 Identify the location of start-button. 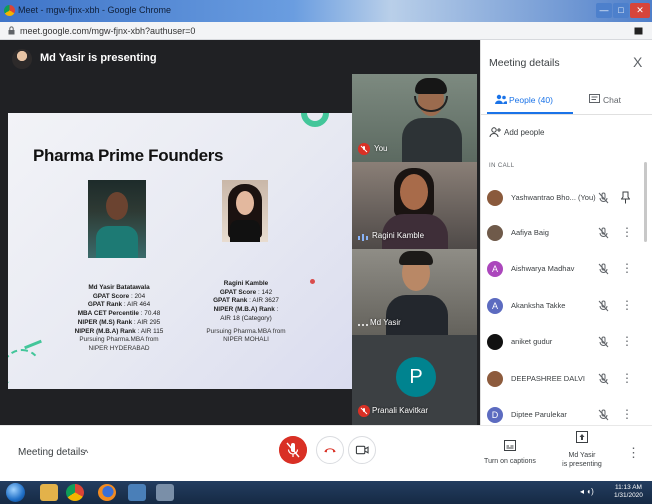
(15, 492).